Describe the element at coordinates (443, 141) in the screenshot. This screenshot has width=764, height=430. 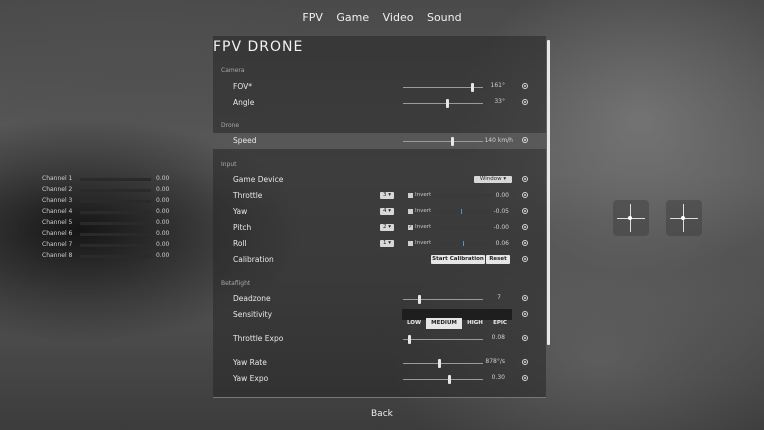
I see `speed-slider-track` at that location.